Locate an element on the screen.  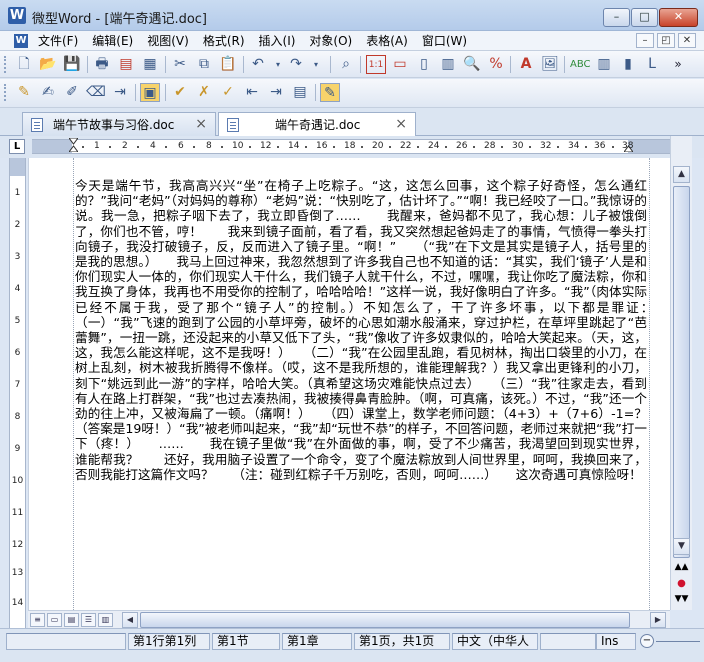
zoom-percent-icon: % is located at coordinates (496, 64).